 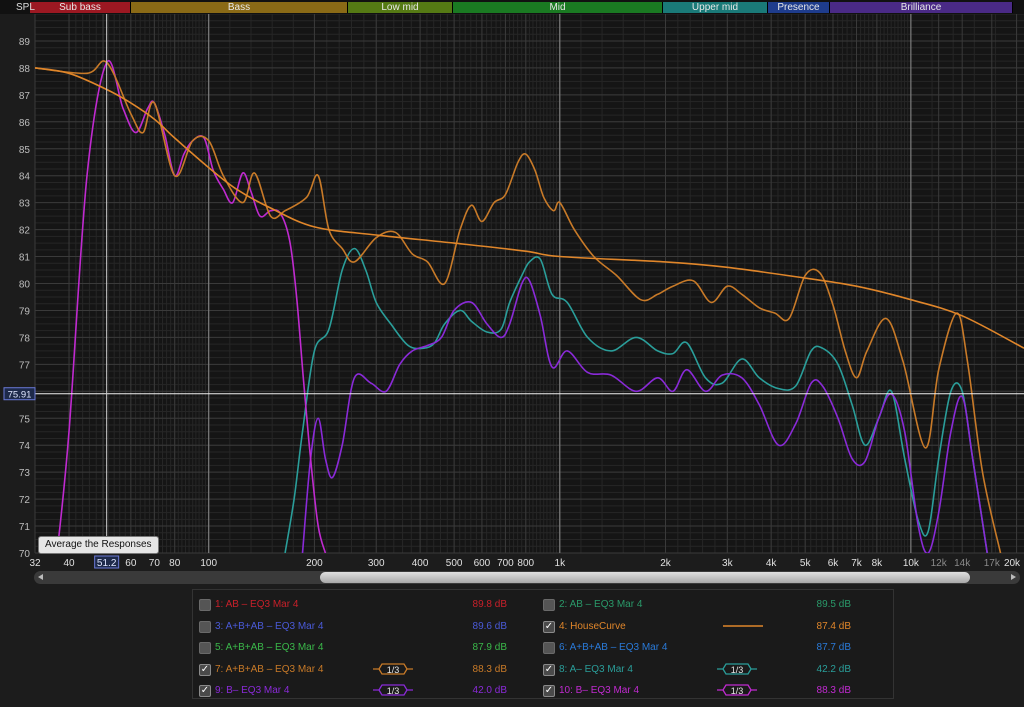 What do you see at coordinates (208, 563) in the screenshot?
I see `x-tick-label: 100` at bounding box center [208, 563].